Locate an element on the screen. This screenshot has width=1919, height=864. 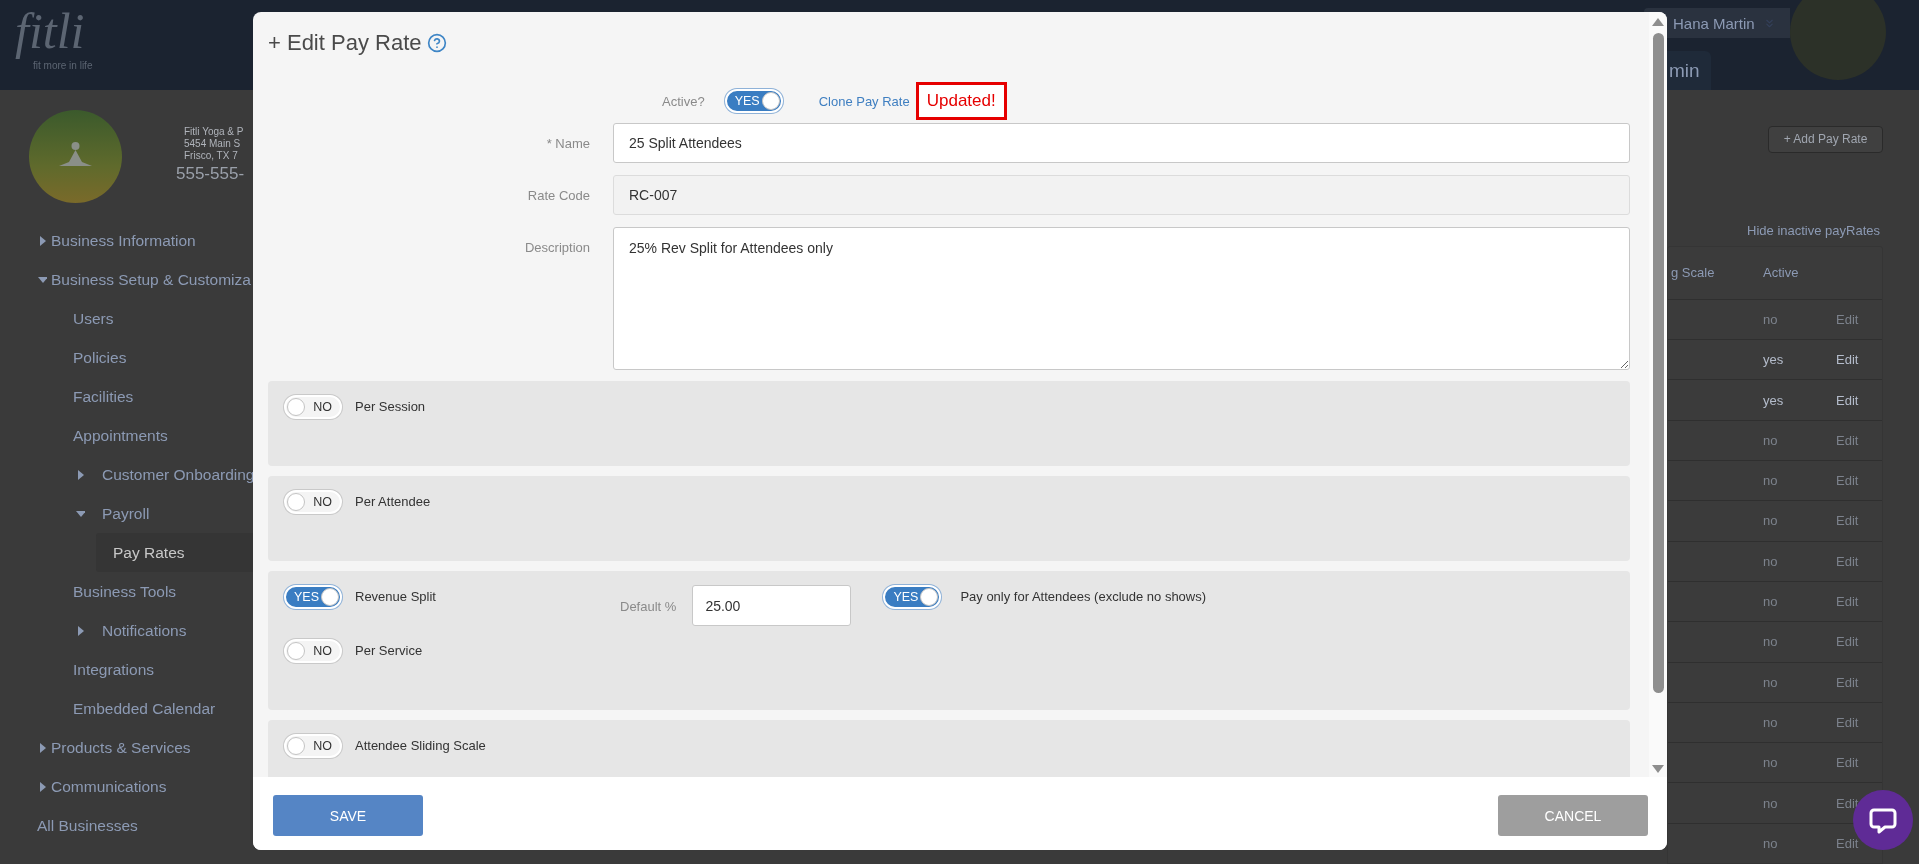
active-toggle: YES is located at coordinates (753, 101).